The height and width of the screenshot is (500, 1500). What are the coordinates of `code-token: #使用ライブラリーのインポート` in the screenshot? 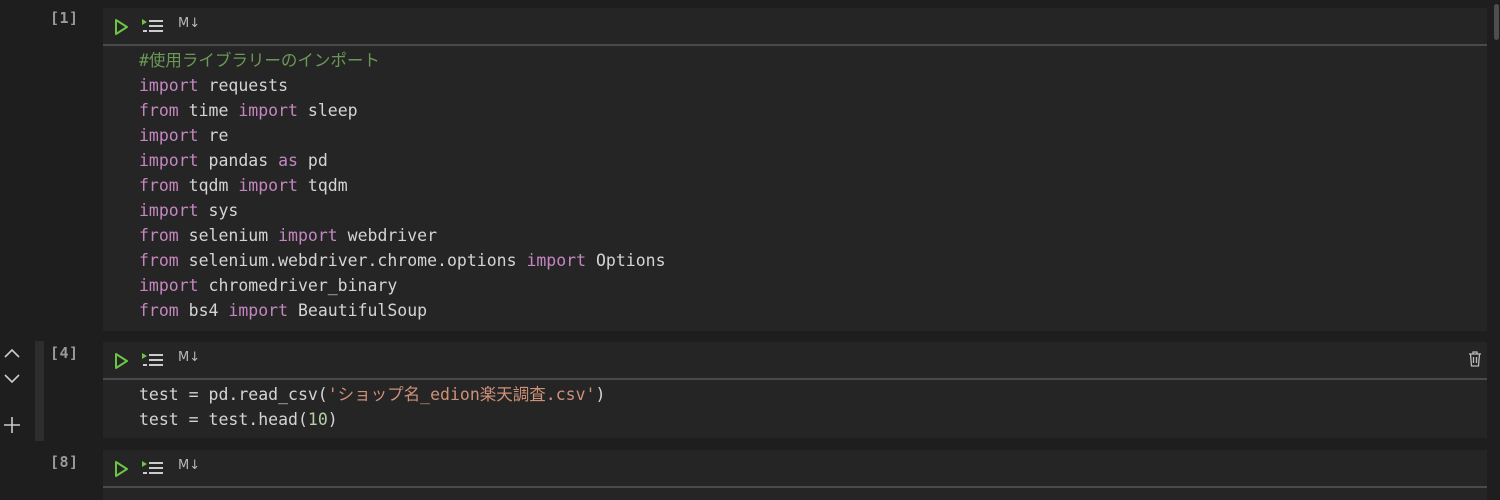 It's located at (259, 60).